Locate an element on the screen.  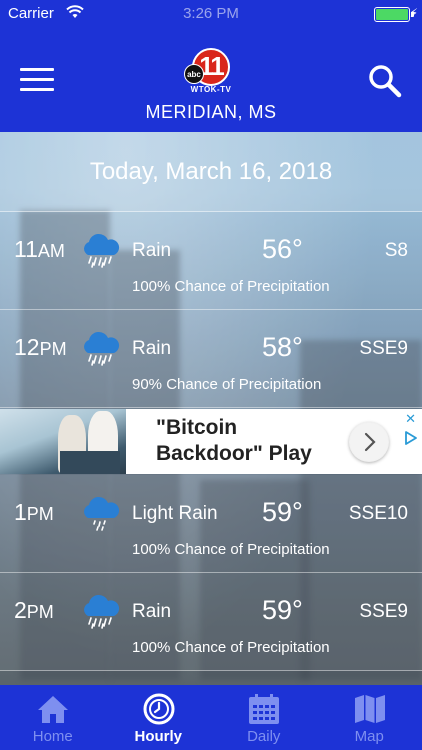
location-label: MERIDIAN, MS is located at coordinates (211, 112).